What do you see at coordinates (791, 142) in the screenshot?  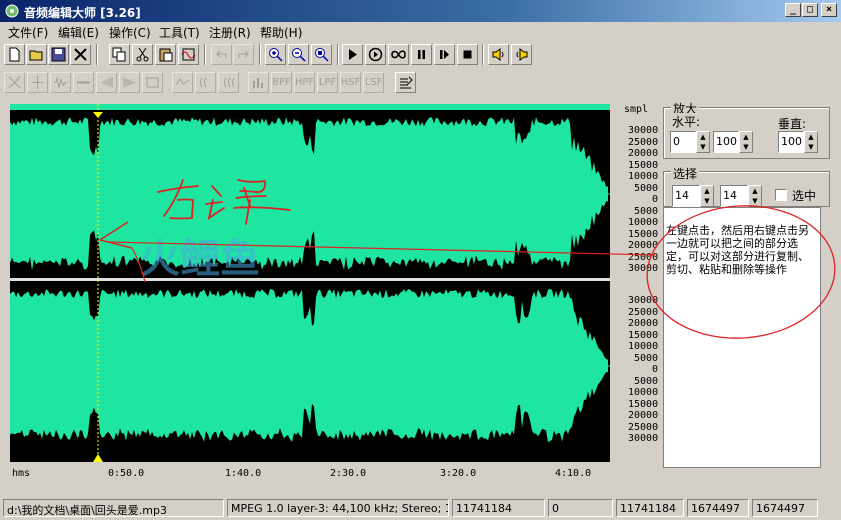 I see `zoom-v-input: 100` at bounding box center [791, 142].